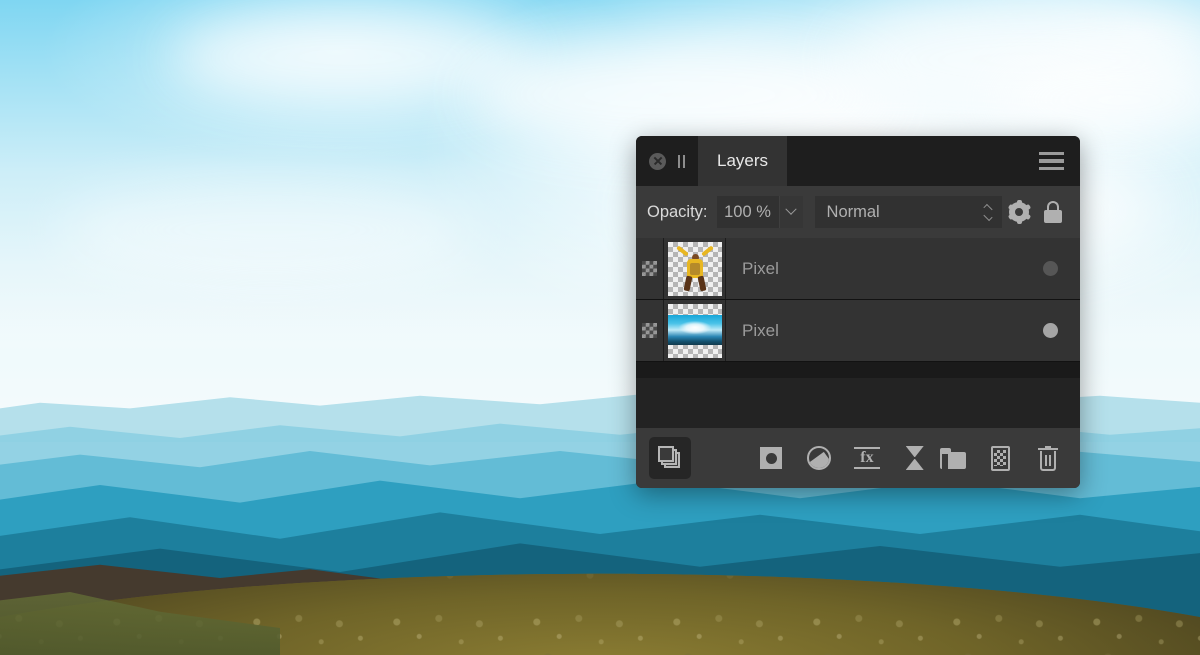  What do you see at coordinates (853, 211) in the screenshot?
I see `blend-mode-value: Normal` at bounding box center [853, 211].